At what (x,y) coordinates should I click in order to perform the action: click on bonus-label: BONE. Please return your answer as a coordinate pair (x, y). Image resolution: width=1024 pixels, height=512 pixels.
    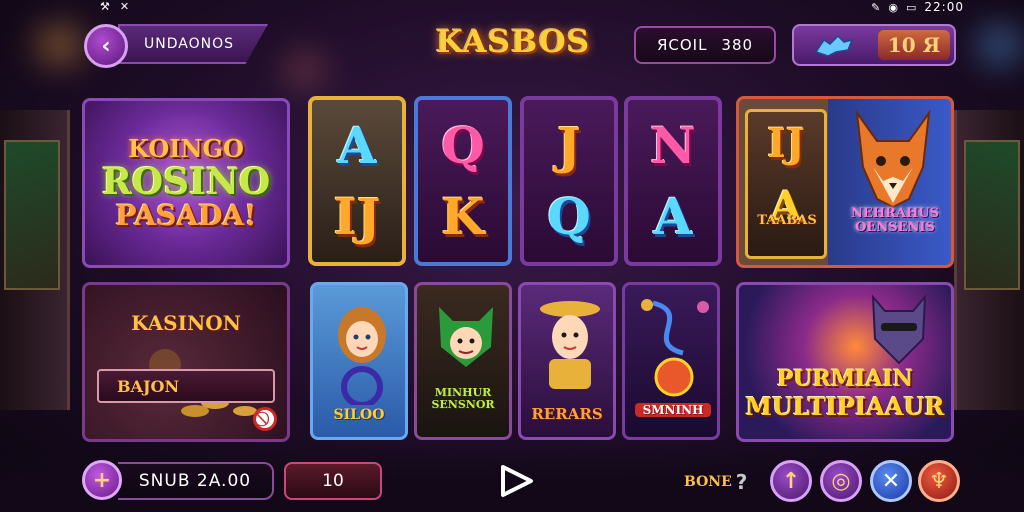
    Looking at the image, I should click on (708, 482).